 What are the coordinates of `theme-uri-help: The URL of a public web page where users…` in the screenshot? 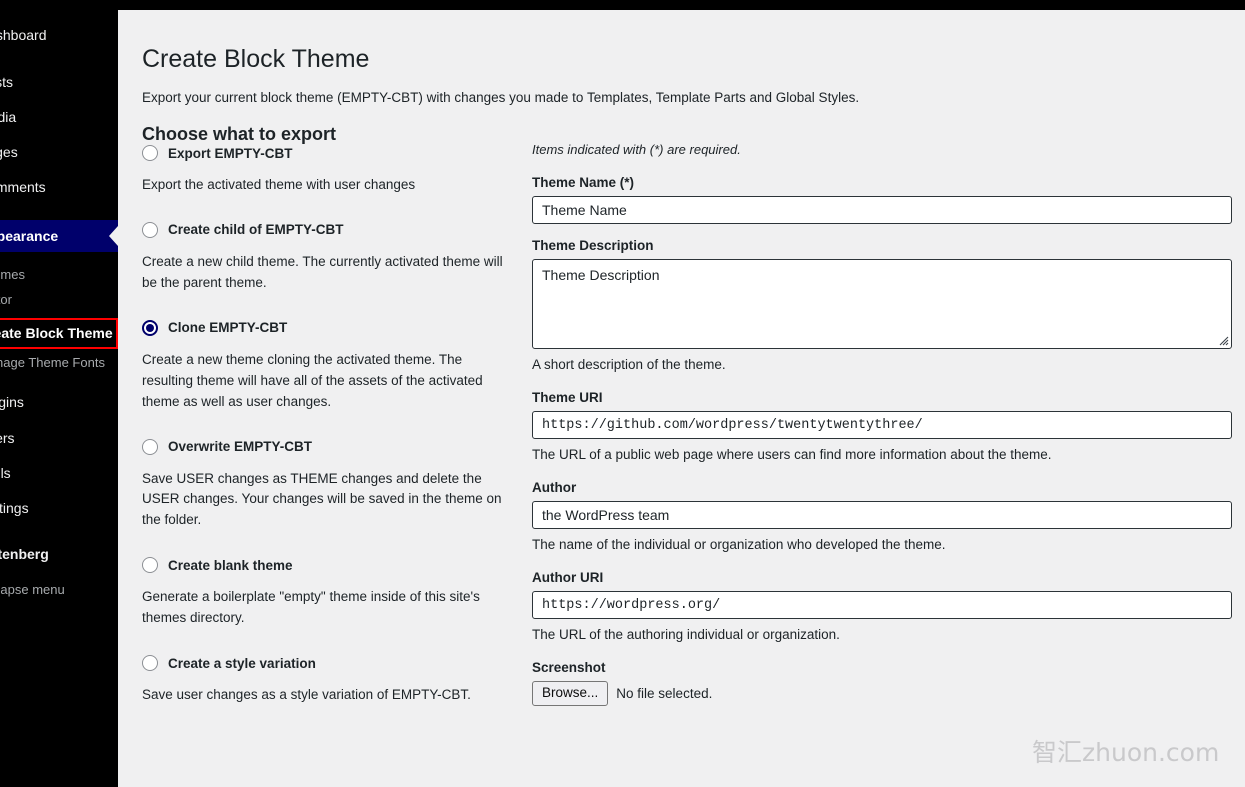 It's located at (792, 454).